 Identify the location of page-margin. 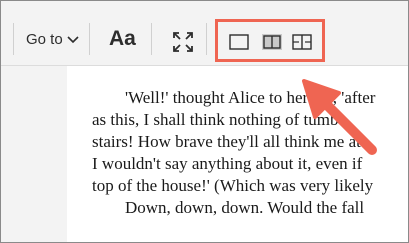
(34, 154).